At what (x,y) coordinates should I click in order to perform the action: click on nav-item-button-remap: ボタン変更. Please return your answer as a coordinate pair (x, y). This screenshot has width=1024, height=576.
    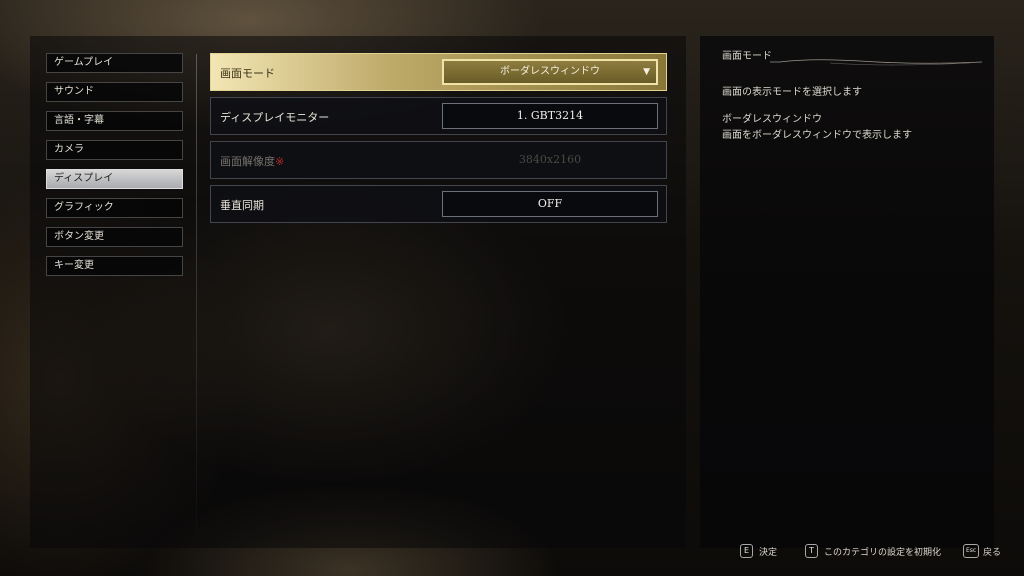
    Looking at the image, I should click on (114, 237).